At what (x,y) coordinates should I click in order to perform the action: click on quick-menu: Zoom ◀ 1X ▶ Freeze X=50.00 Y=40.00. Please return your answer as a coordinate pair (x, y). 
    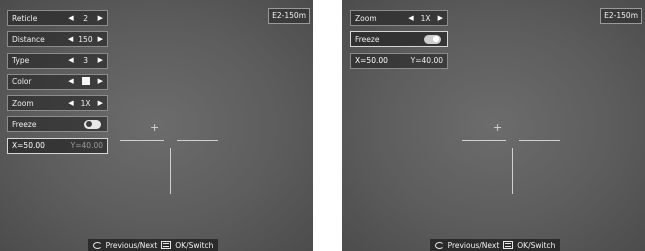
    Looking at the image, I should click on (399, 42).